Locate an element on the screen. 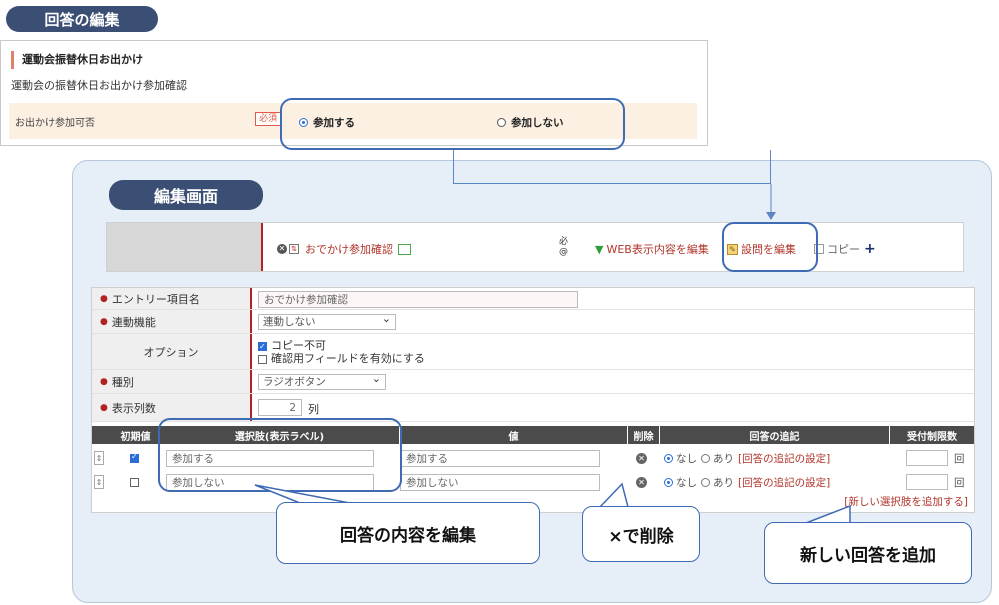 Image resolution: width=999 pixels, height=605 pixels. options-group: コピー不可 確認用フィールドを有効にする is located at coordinates (341, 352).